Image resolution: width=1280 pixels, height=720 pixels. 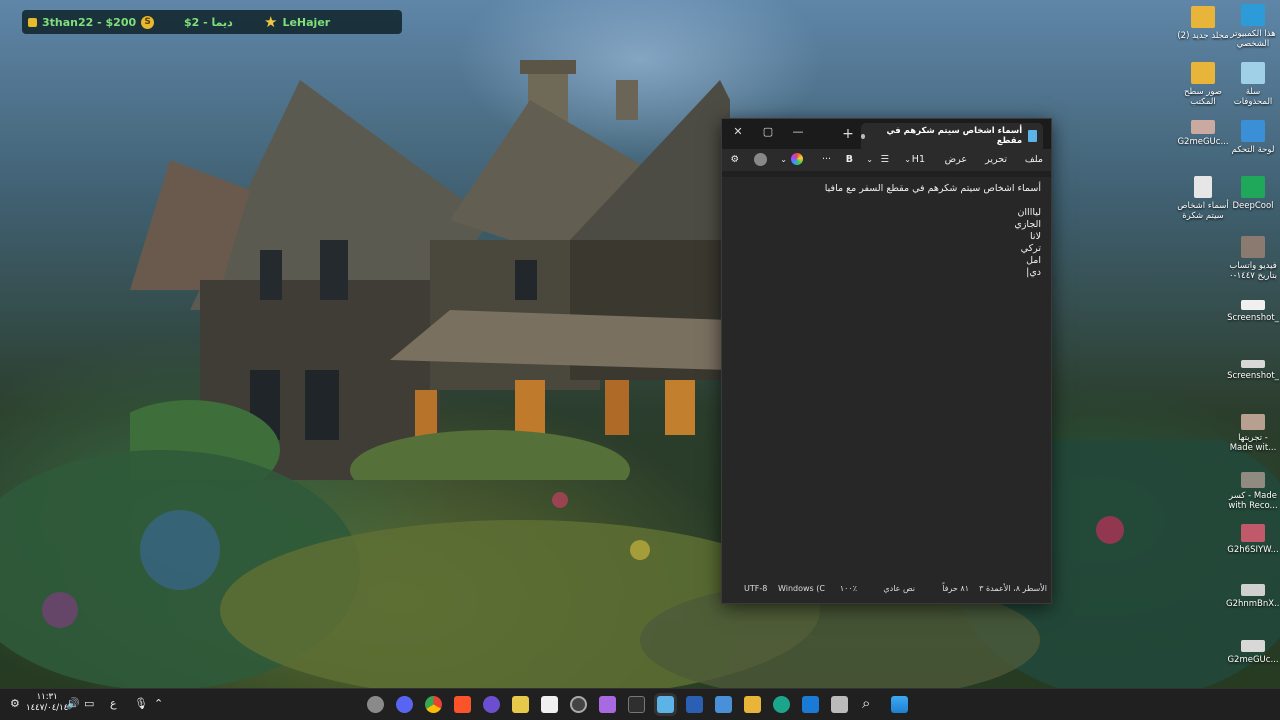 What do you see at coordinates (297, 22) in the screenshot?
I see `hud-user: ★ LeHajer` at bounding box center [297, 22].